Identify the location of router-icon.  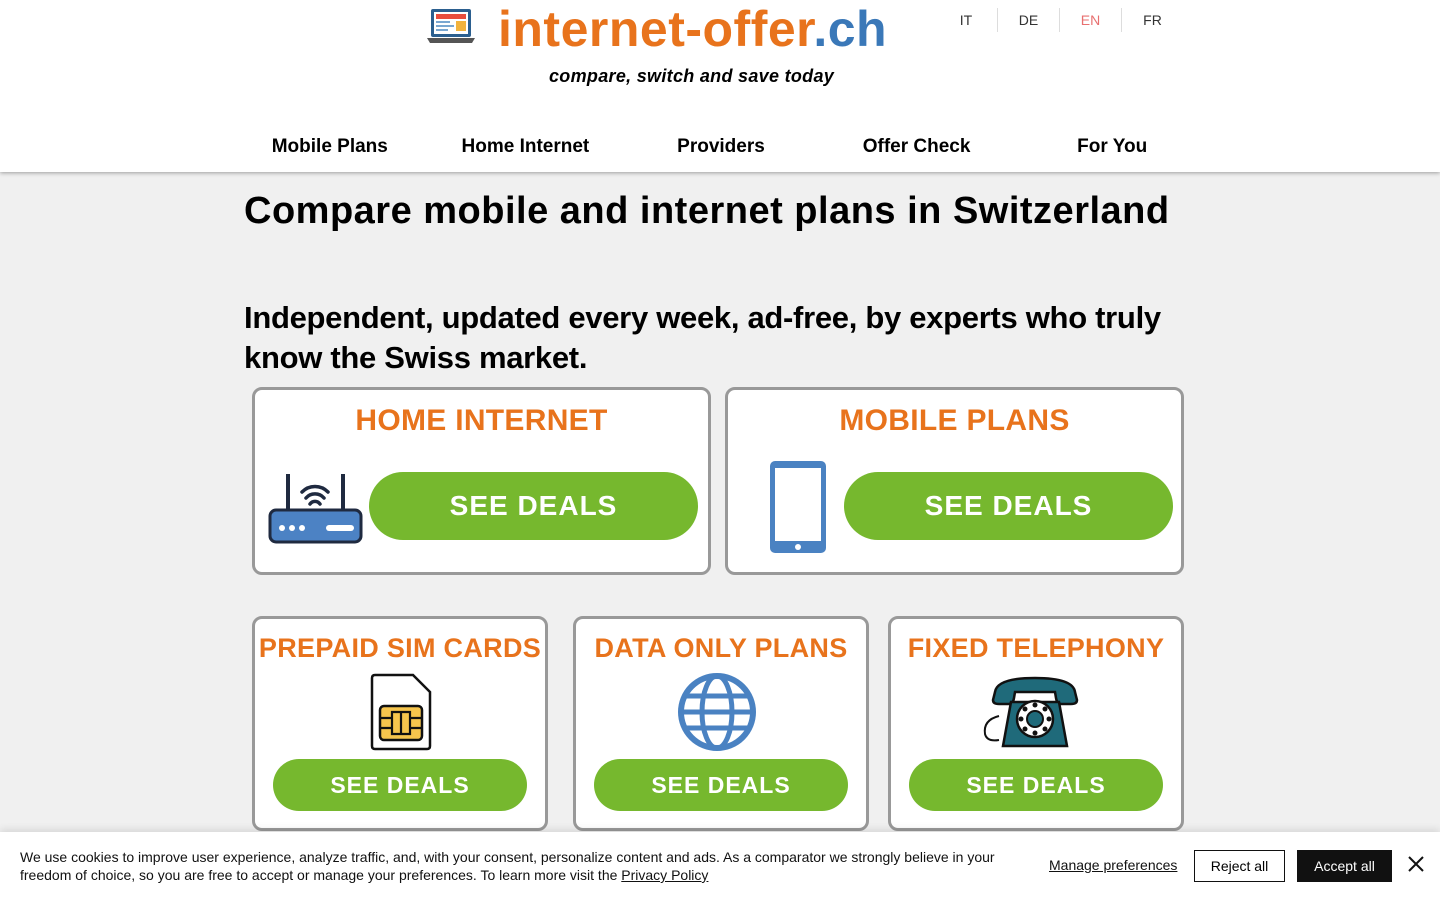
(315, 509).